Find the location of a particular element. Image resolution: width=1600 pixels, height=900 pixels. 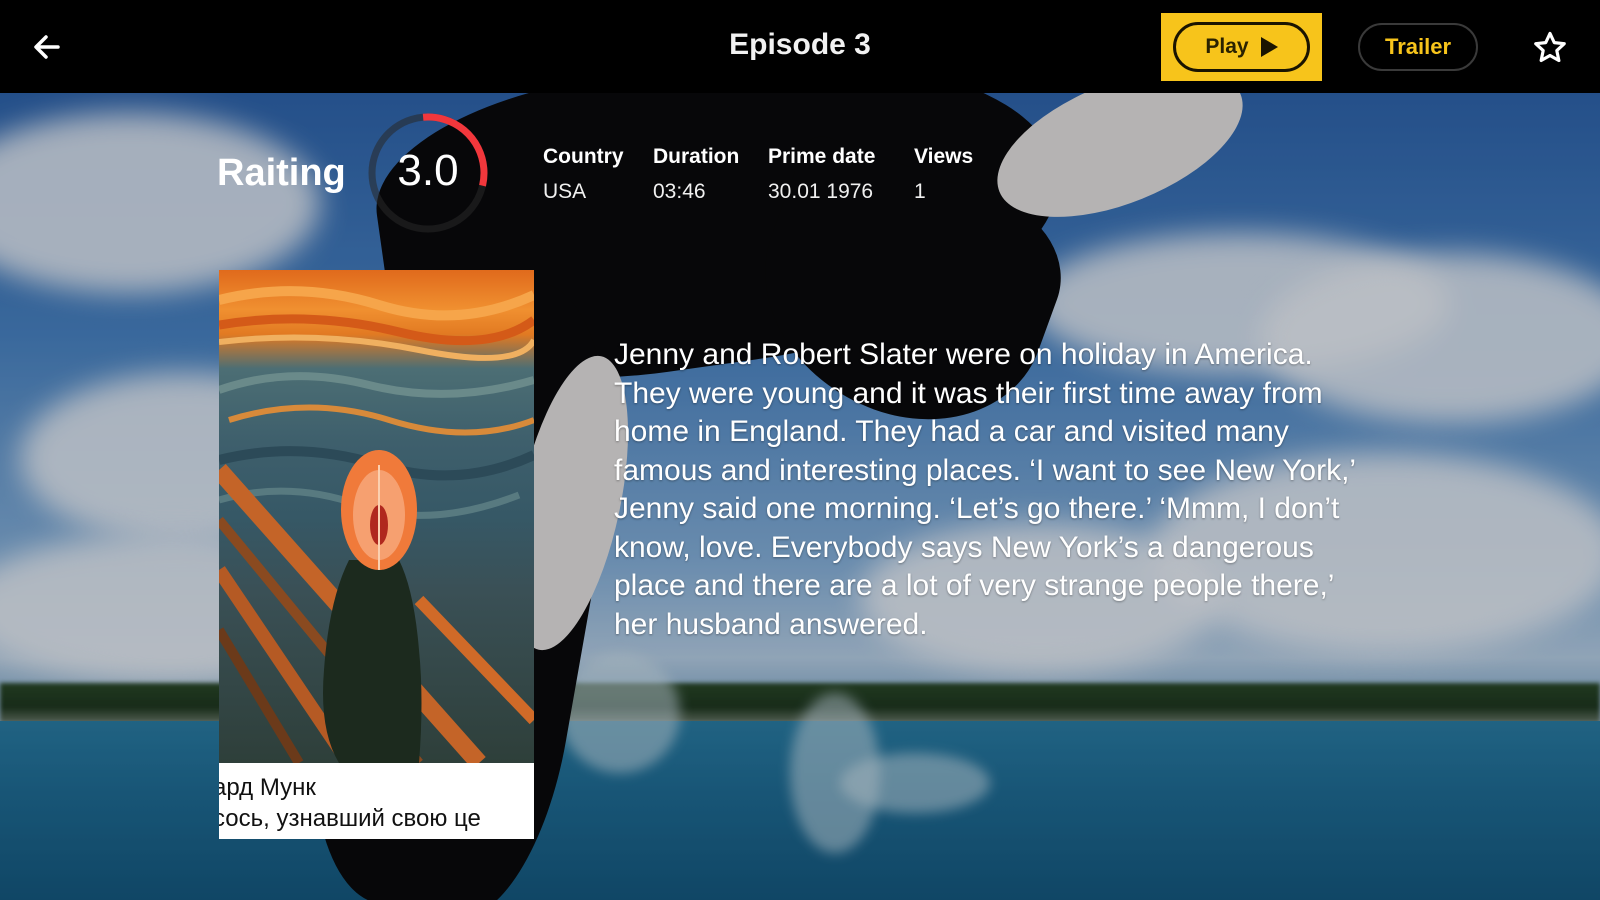

meta-value: 30.01 1976 is located at coordinates (821, 191).